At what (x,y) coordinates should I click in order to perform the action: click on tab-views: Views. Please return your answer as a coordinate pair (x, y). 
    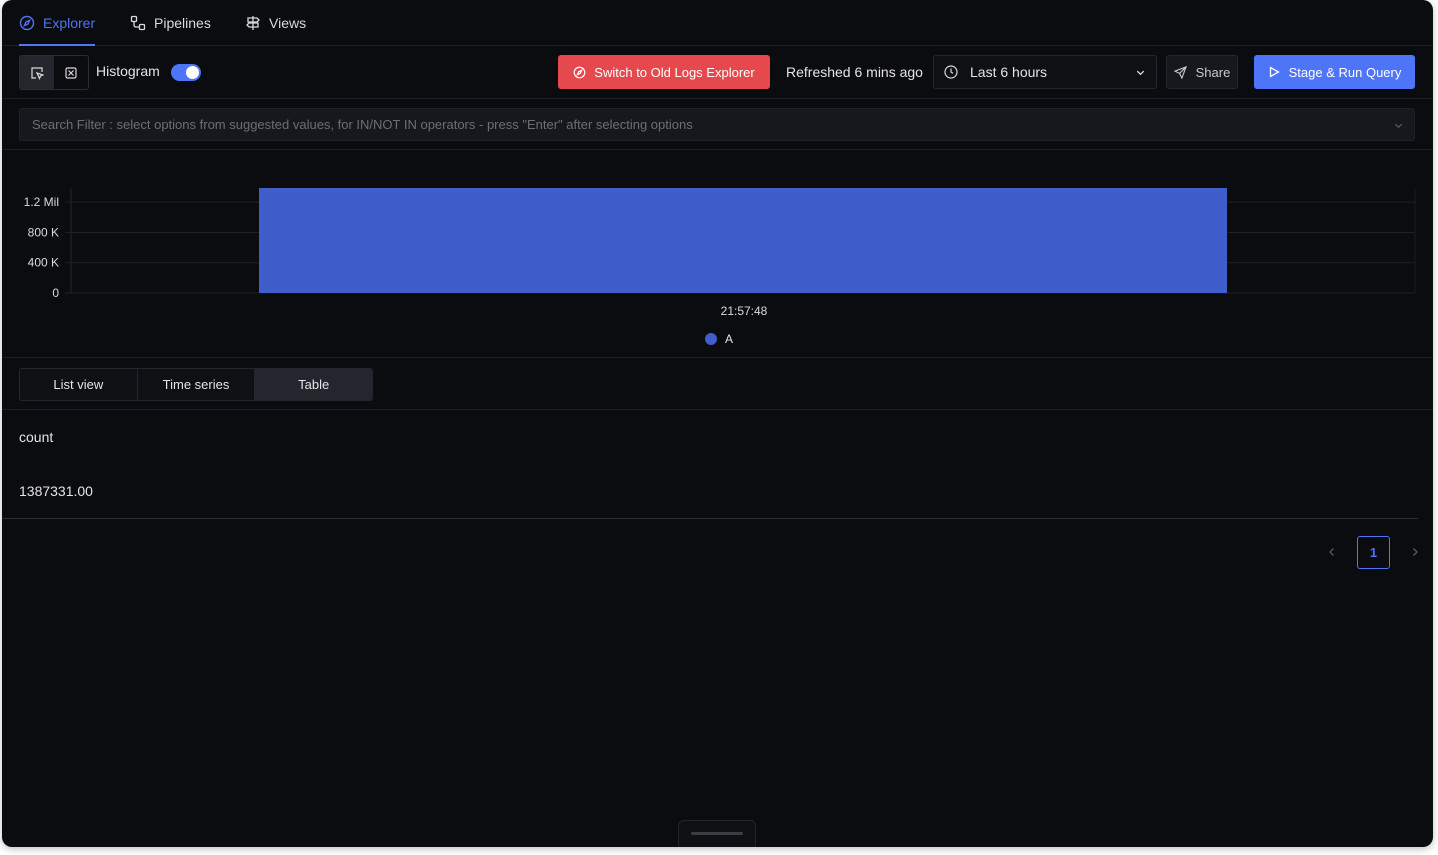
    Looking at the image, I should click on (275, 23).